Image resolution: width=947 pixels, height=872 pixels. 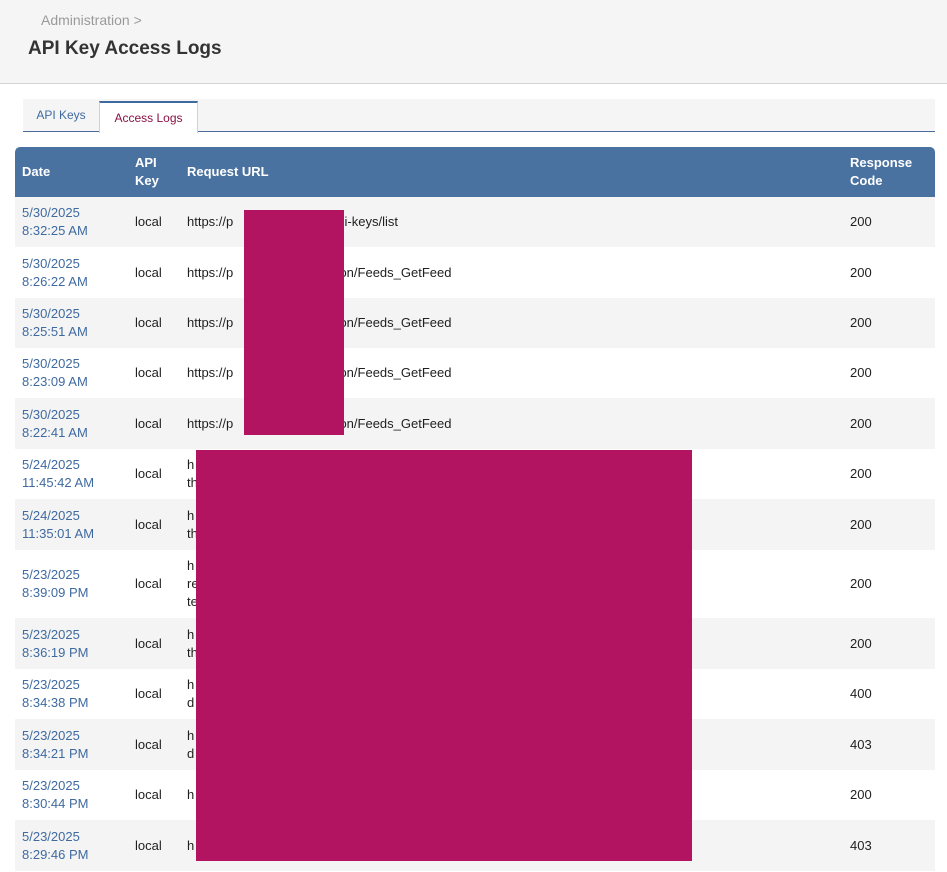 I want to click on date-cell: 5/30/2025 8:25:51 AM, so click(x=71, y=323).